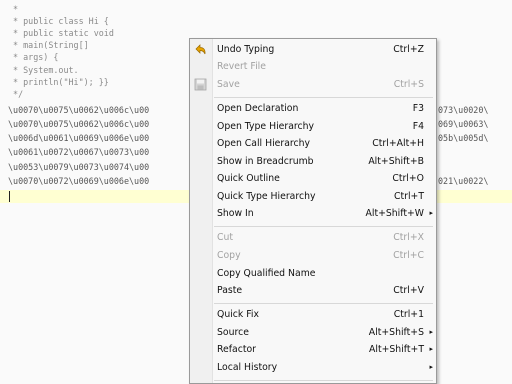 This screenshot has width=512, height=384. I want to click on menu-item-cut: Cut Ctrl+X, so click(313, 237).